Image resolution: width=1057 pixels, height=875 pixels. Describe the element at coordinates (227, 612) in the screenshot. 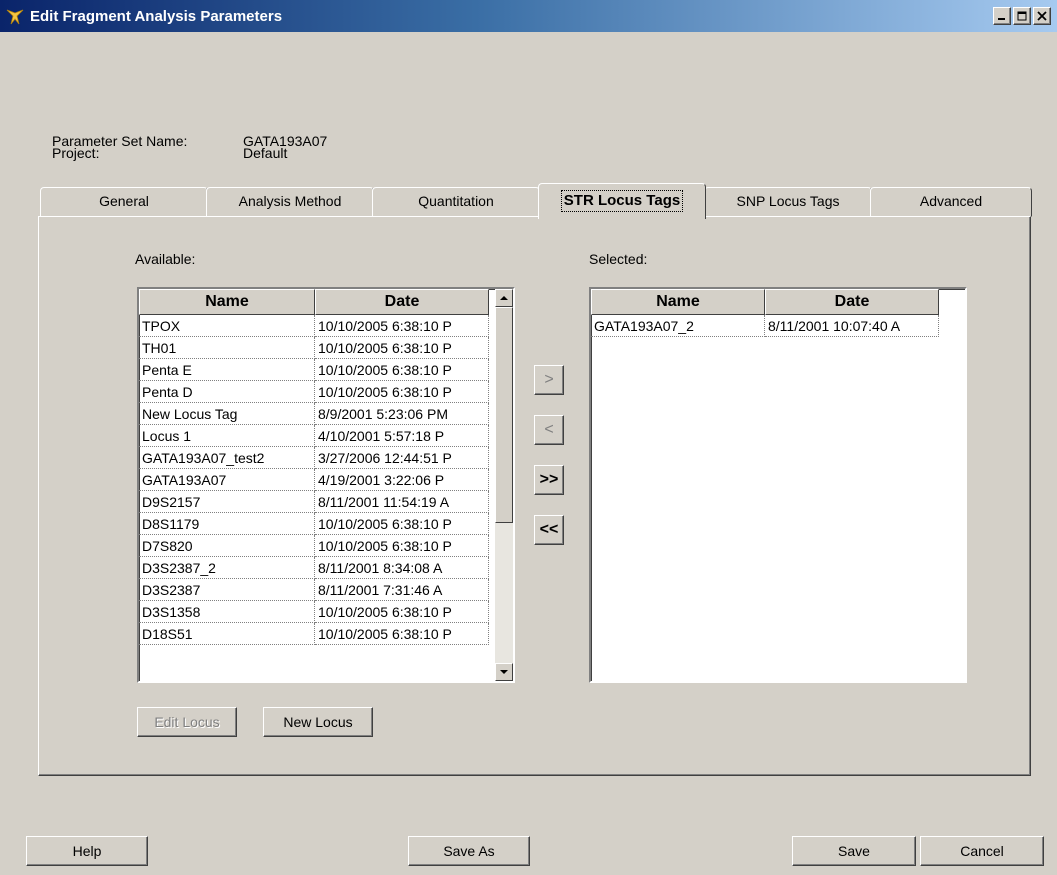

I see `name-cell: D3S1358` at that location.